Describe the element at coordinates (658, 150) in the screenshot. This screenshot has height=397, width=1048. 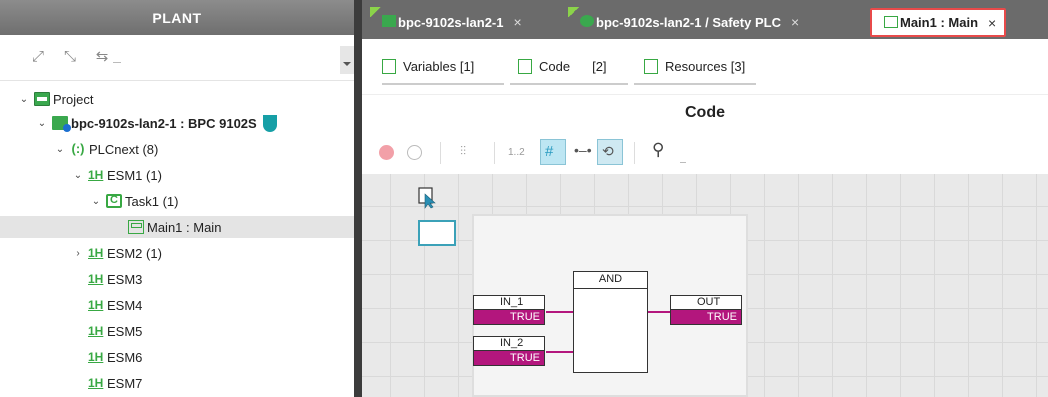
I see `search-icon: ⚲` at that location.